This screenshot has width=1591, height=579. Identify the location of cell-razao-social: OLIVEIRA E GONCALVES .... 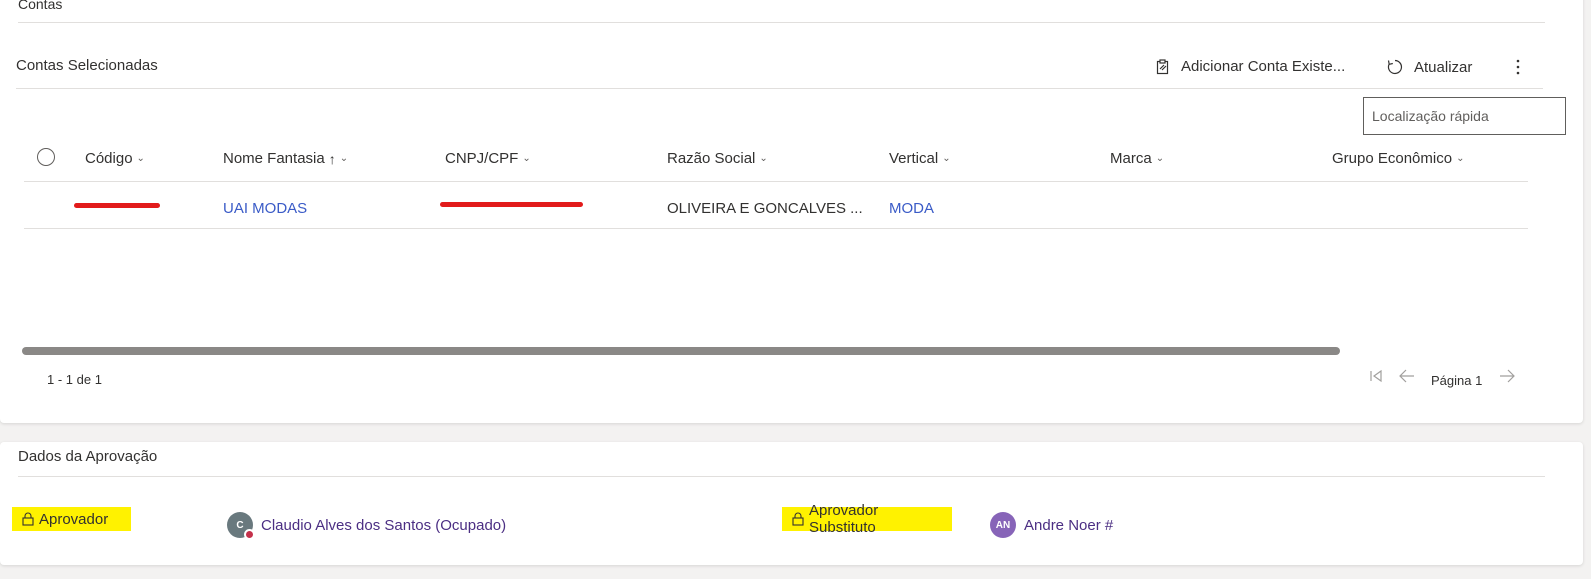
(765, 208).